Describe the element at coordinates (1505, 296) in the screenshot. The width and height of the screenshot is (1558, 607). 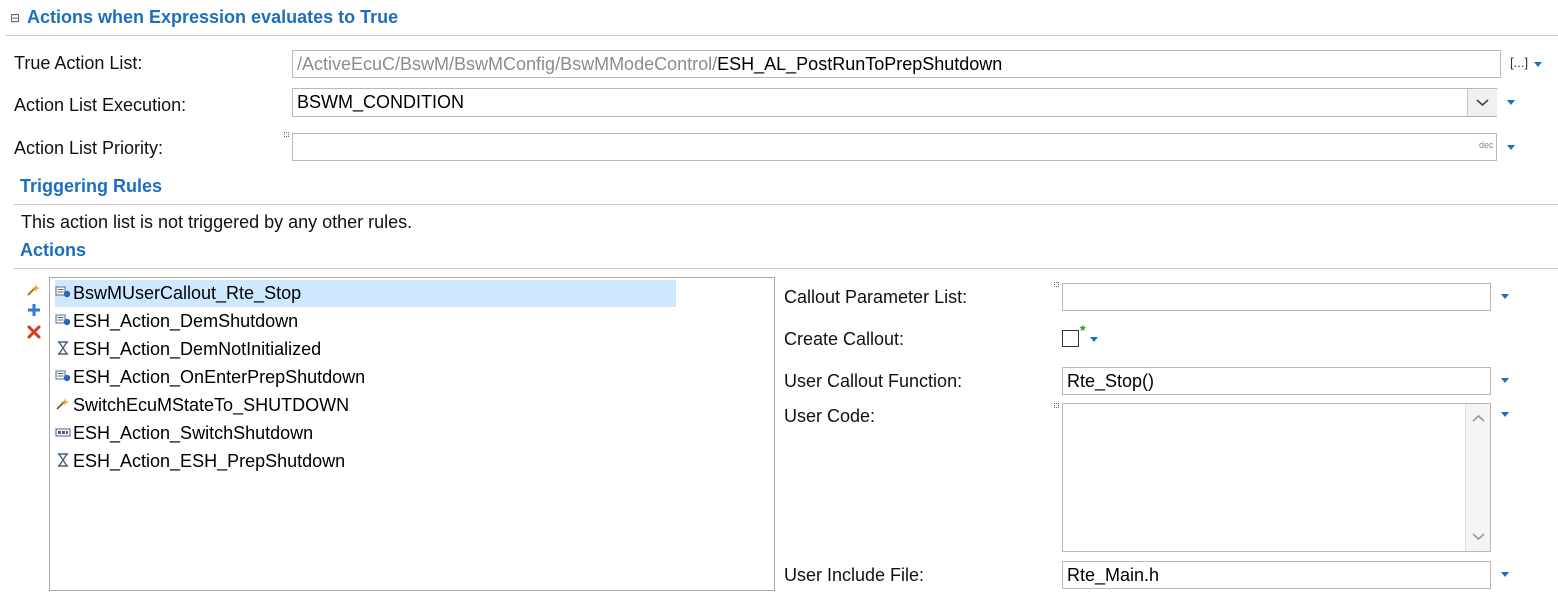
I see `callout-parameter-list-dropdown-icon` at that location.